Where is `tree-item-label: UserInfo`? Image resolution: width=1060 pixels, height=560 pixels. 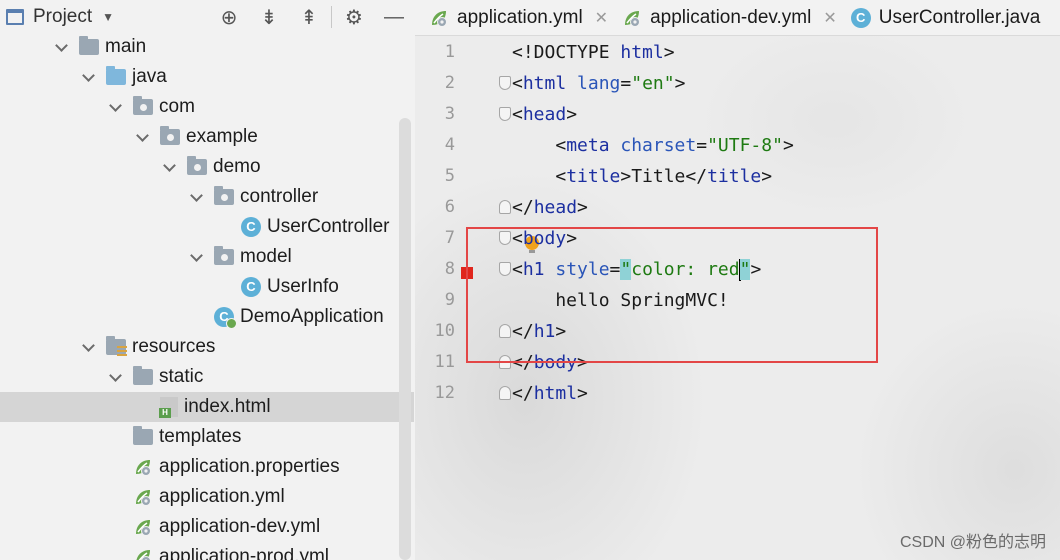 tree-item-label: UserInfo is located at coordinates (303, 286).